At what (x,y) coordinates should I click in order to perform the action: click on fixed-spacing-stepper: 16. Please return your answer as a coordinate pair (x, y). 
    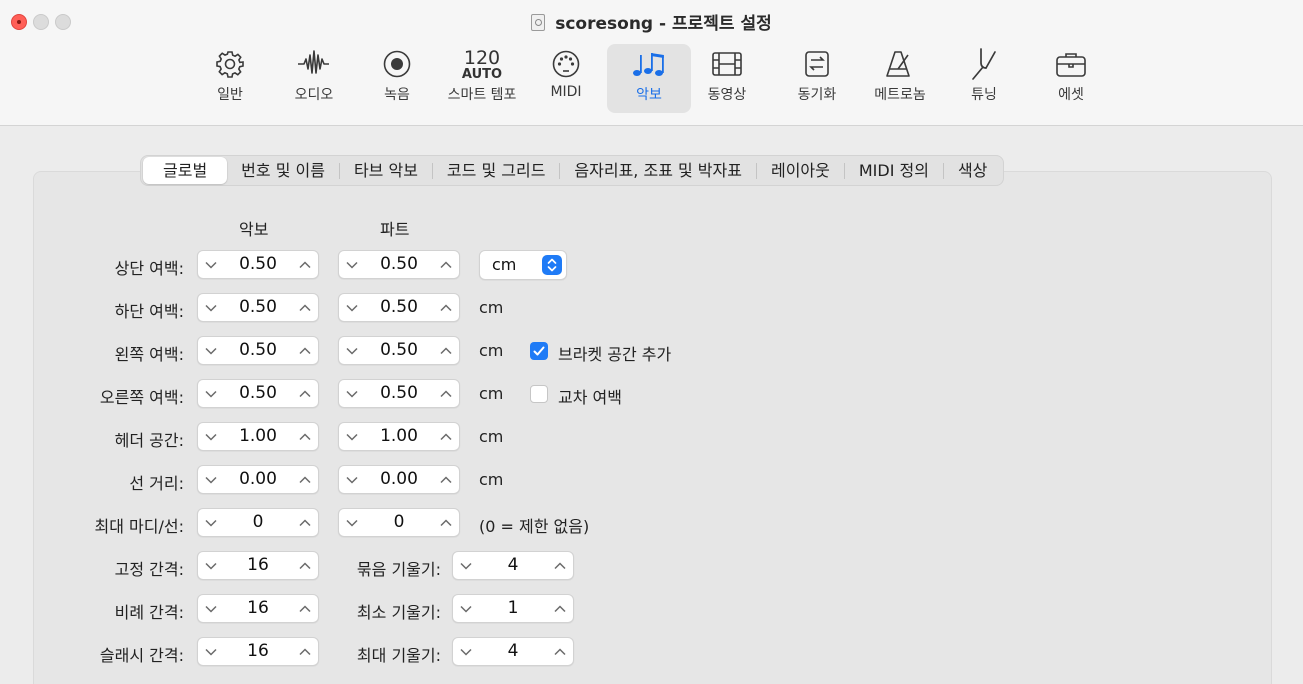
    Looking at the image, I should click on (258, 565).